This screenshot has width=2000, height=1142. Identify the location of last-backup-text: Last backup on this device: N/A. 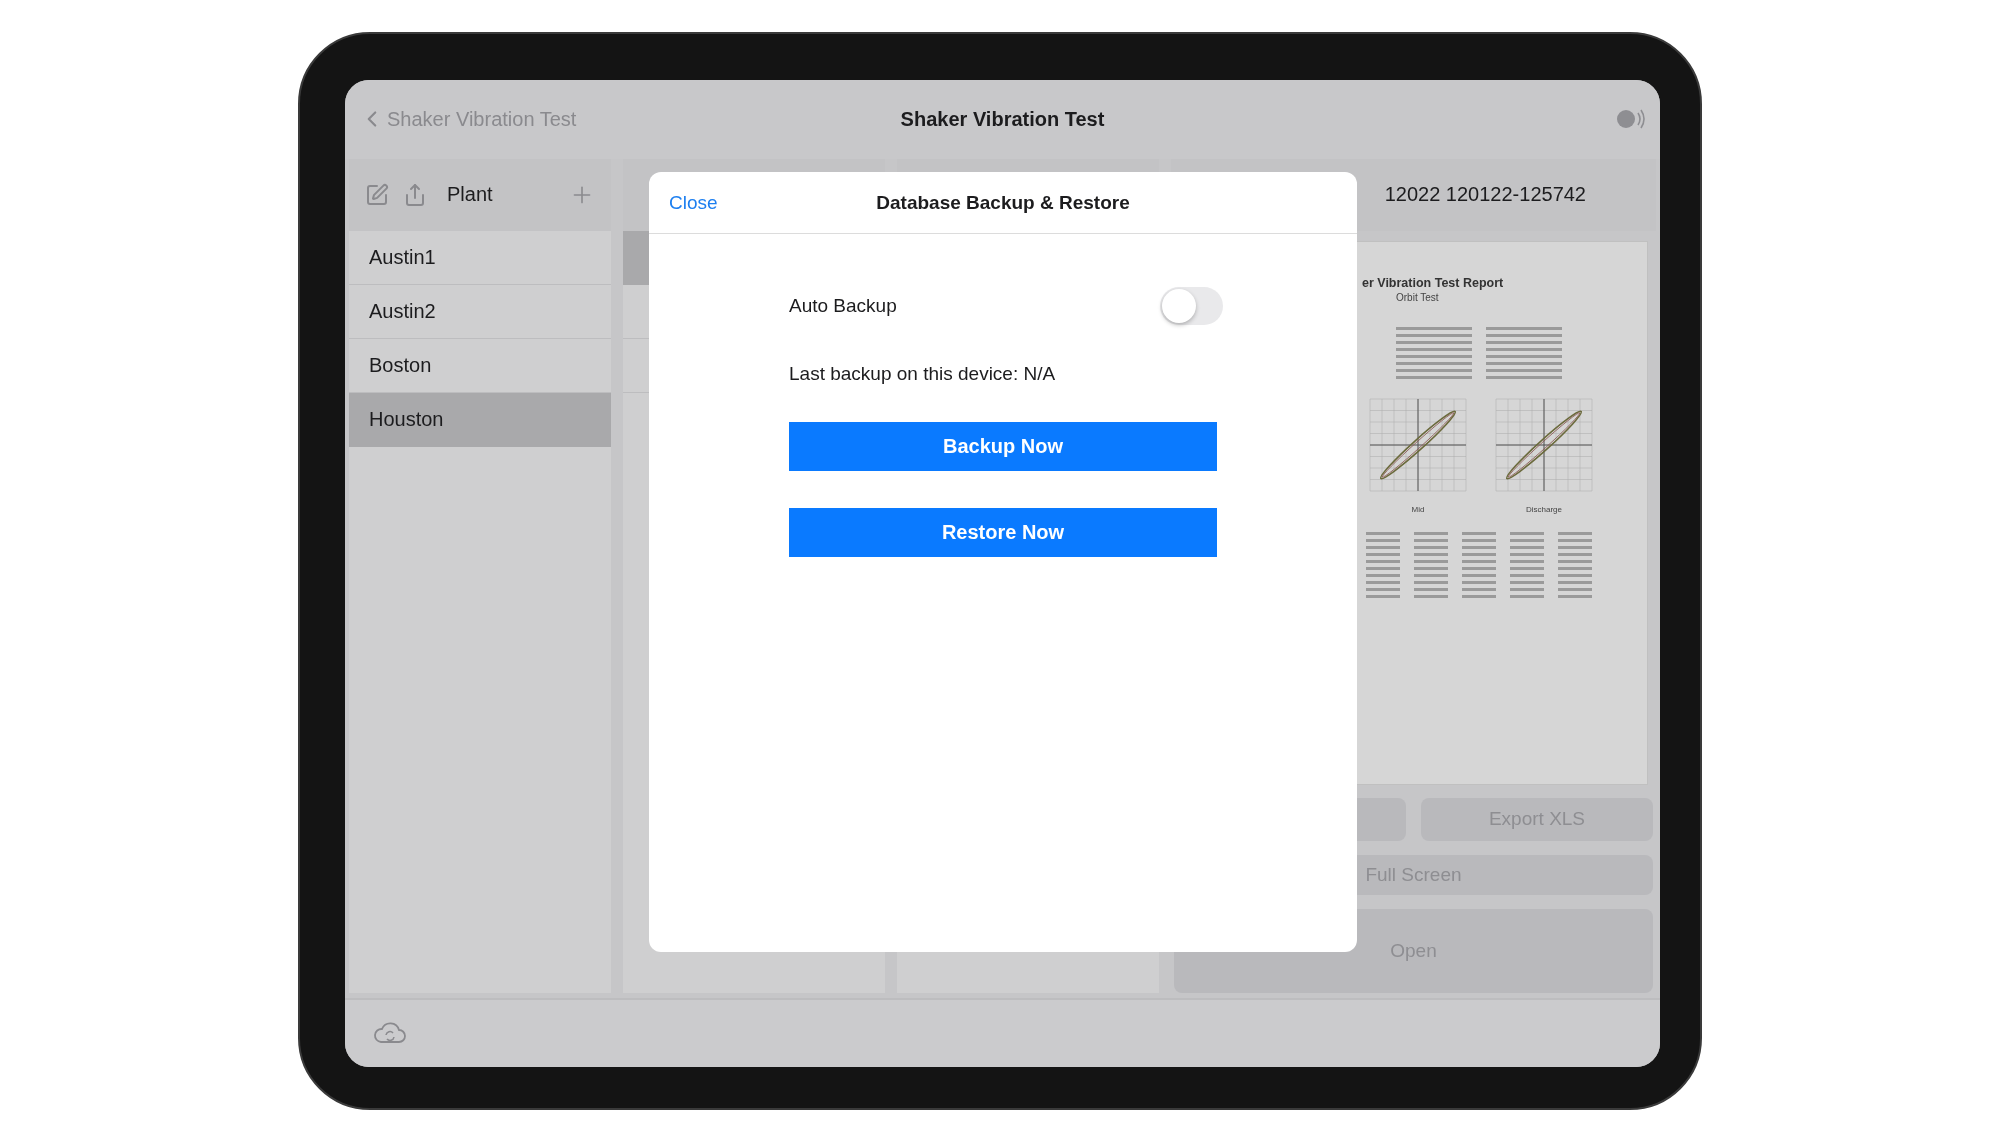
(923, 374).